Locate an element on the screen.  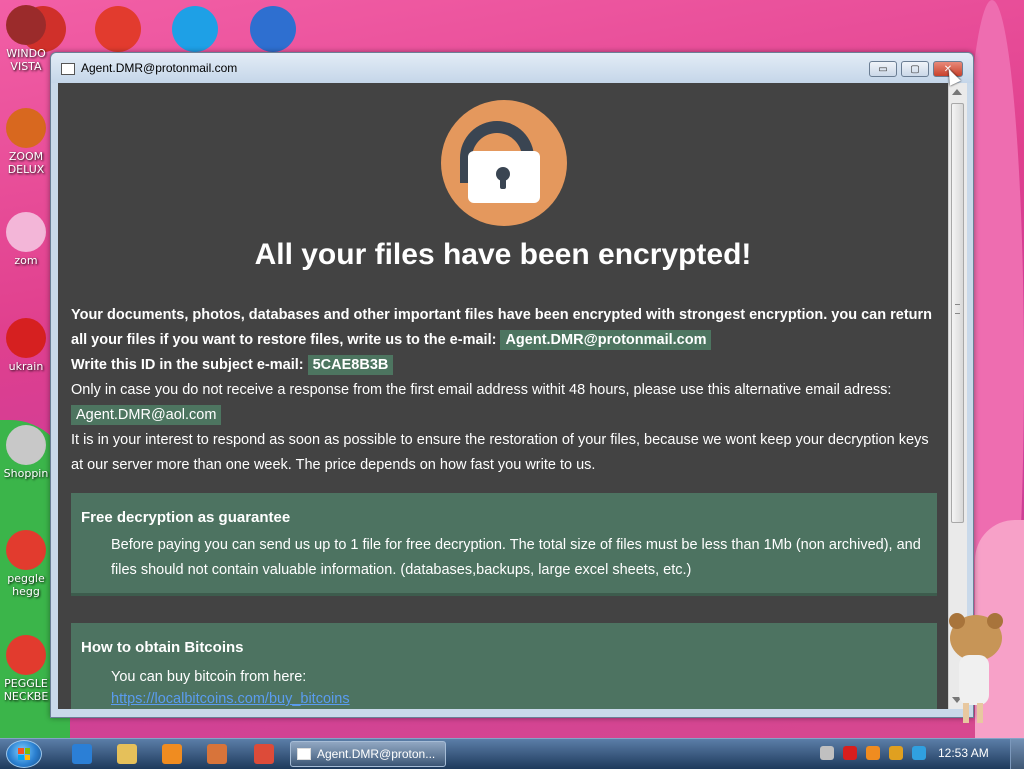
primary-email: Agent.DMR@protonmail.com is located at coordinates (606, 340).